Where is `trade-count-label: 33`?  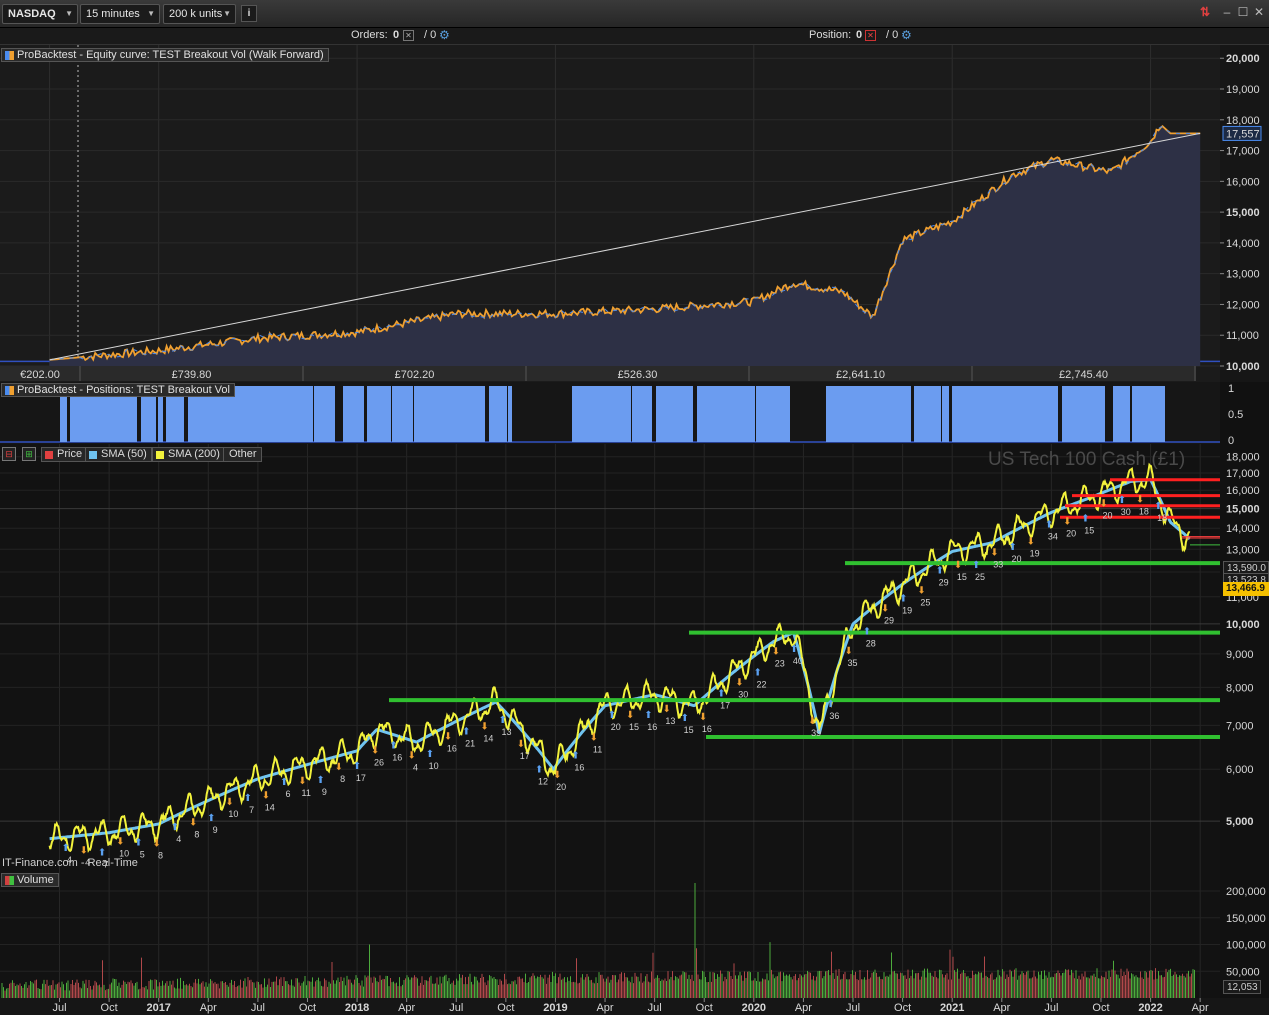
trade-count-label: 33 is located at coordinates (998, 565).